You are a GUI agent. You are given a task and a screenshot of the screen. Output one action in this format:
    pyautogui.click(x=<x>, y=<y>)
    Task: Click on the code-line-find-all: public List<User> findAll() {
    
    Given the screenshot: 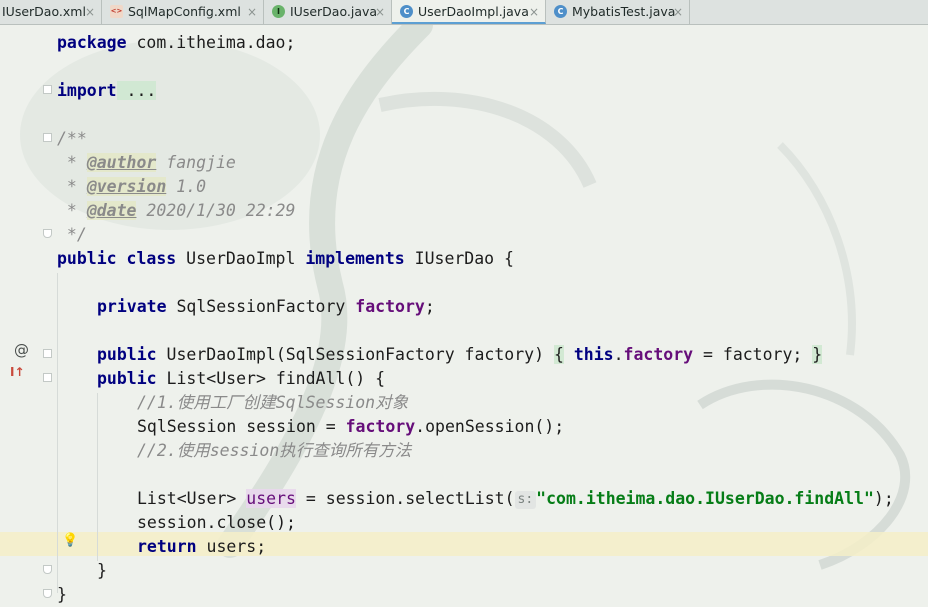 What is the action you would take?
    pyautogui.click(x=241, y=379)
    